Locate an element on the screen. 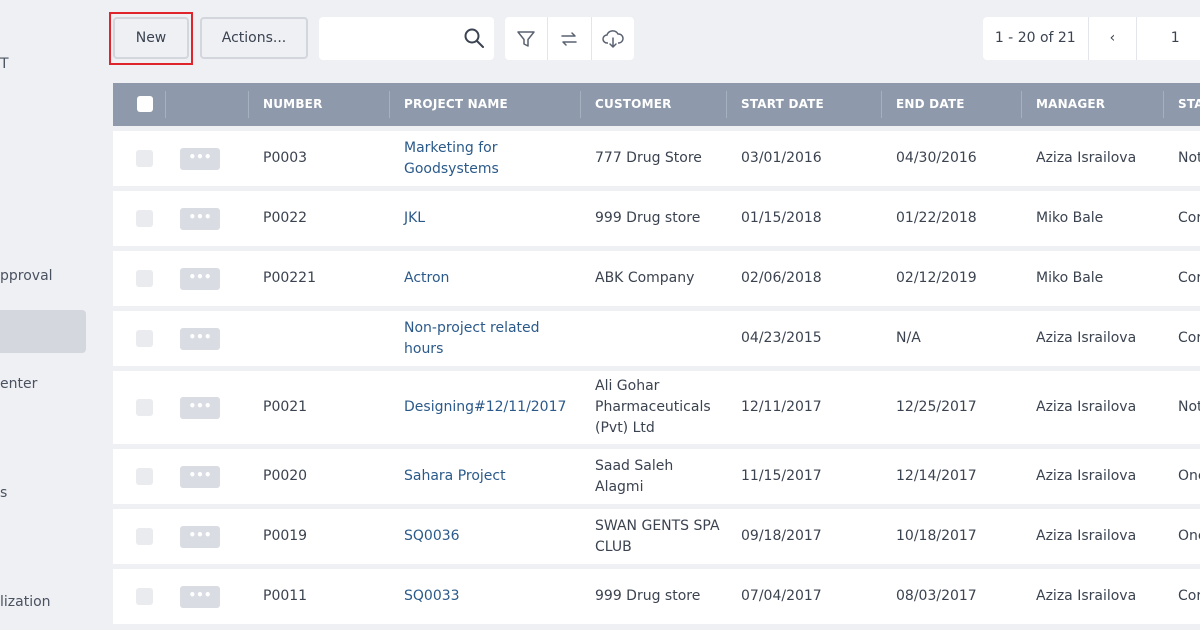 The width and height of the screenshot is (1200, 630). cell-project-name: Designing#12/11/2017 is located at coordinates (486, 407).